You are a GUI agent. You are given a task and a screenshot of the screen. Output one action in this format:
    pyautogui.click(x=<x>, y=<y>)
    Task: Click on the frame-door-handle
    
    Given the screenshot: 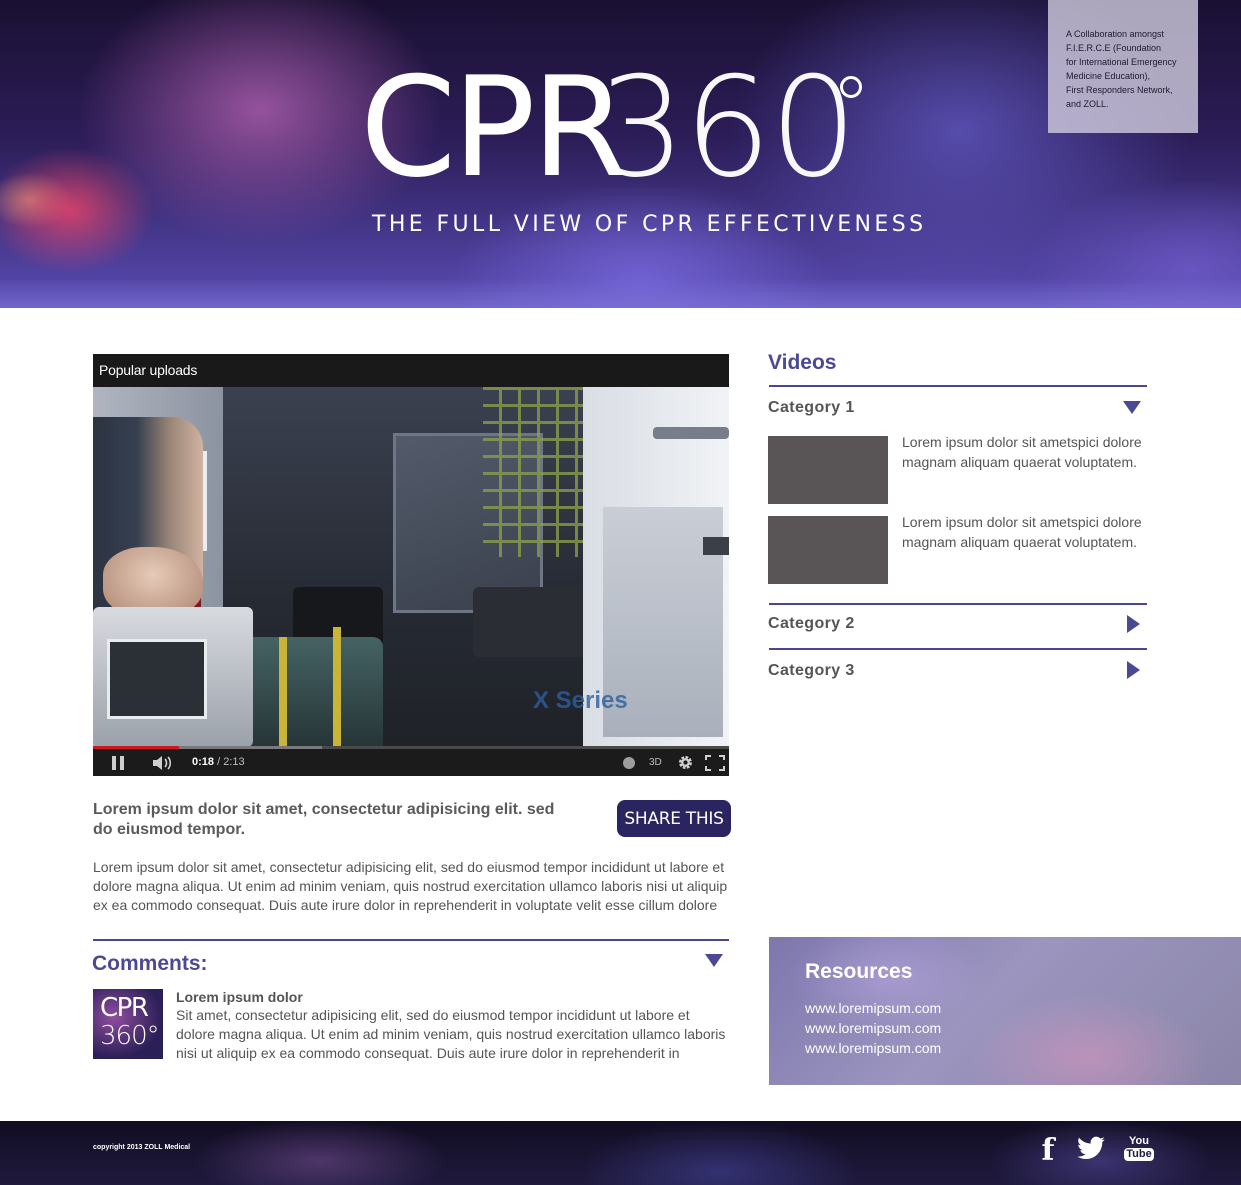 What is the action you would take?
    pyautogui.click(x=691, y=433)
    